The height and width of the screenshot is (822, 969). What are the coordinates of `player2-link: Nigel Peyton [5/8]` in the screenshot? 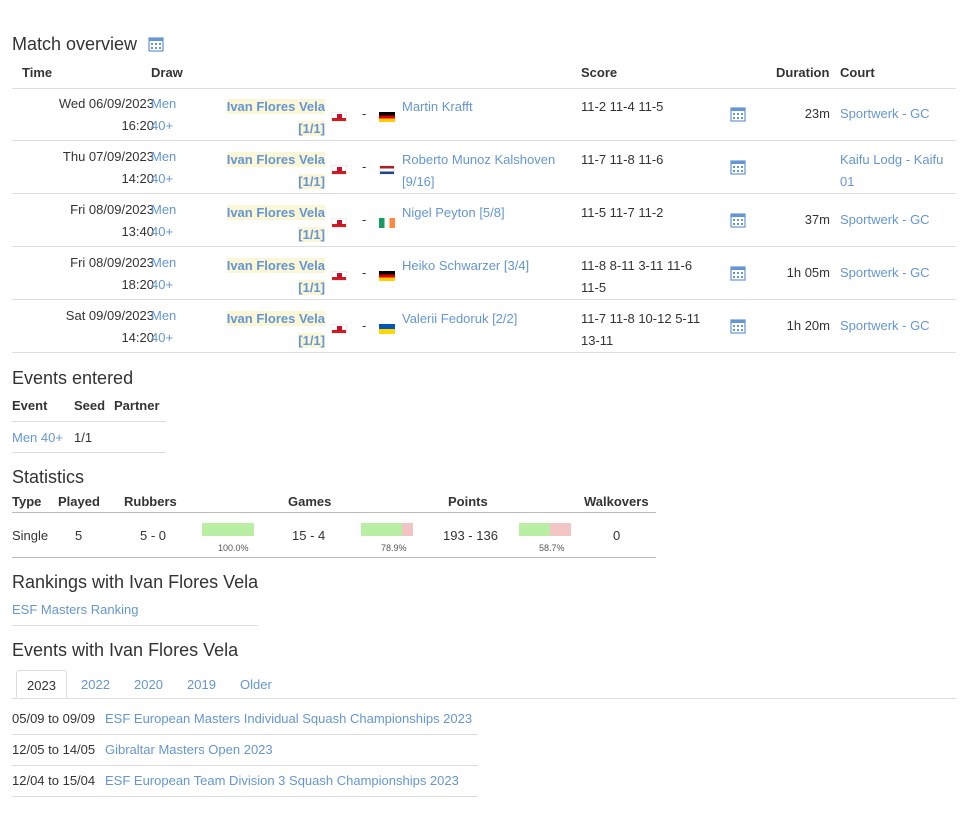 It's located at (487, 213).